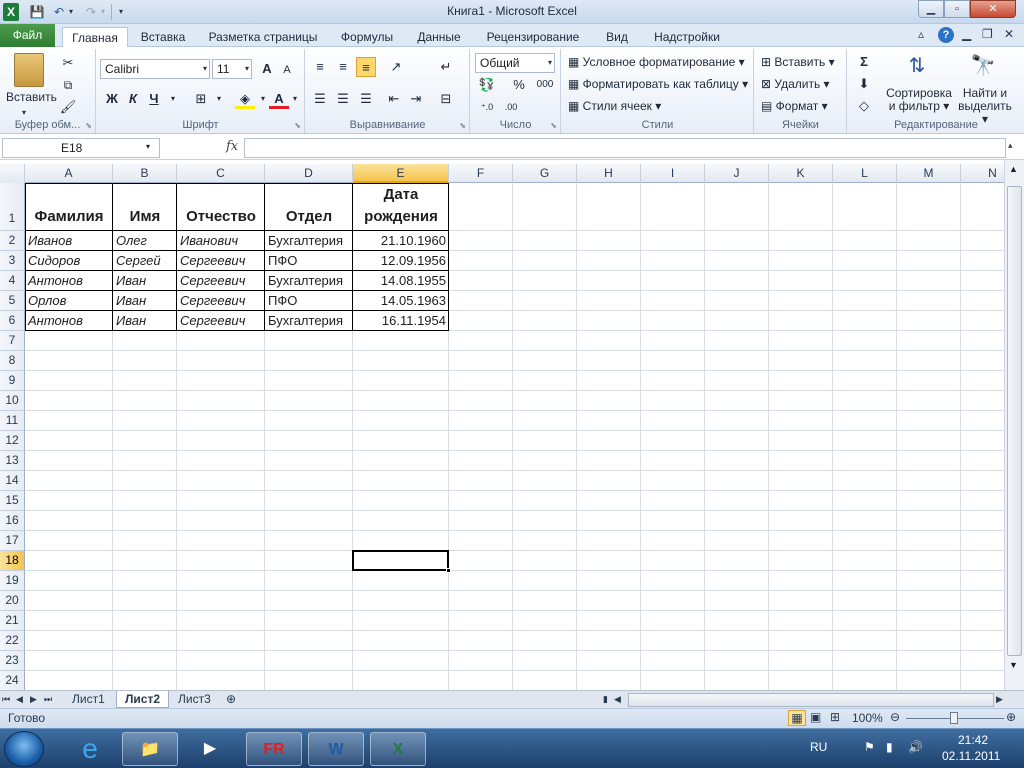 Image resolution: width=1024 pixels, height=768 pixels. What do you see at coordinates (617, 699) in the screenshot?
I see `scroll-left-icon: ◀` at bounding box center [617, 699].